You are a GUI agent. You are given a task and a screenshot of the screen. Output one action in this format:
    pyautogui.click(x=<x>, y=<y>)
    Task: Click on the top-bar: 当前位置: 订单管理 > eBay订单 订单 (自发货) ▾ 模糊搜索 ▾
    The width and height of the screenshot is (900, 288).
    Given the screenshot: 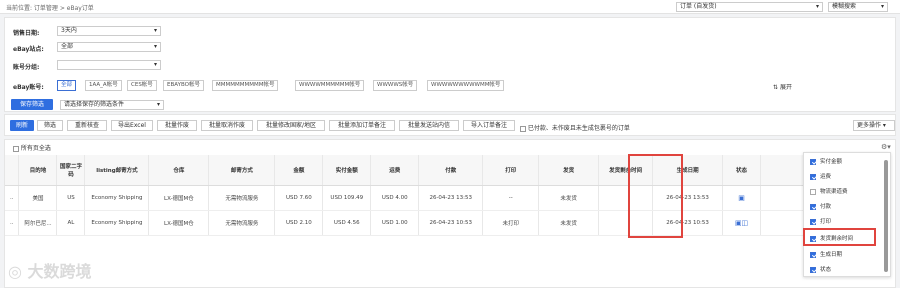 What is the action you would take?
    pyautogui.click(x=450, y=7)
    